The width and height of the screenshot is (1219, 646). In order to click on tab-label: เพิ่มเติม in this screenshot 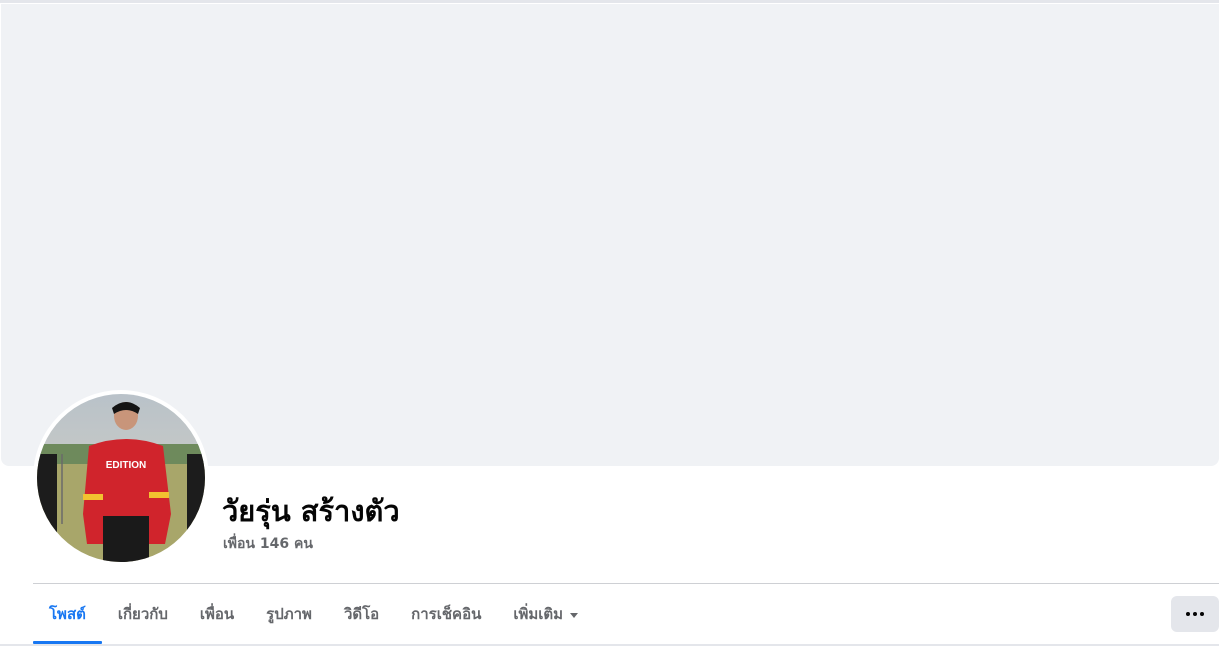, I will do `click(538, 614)`.